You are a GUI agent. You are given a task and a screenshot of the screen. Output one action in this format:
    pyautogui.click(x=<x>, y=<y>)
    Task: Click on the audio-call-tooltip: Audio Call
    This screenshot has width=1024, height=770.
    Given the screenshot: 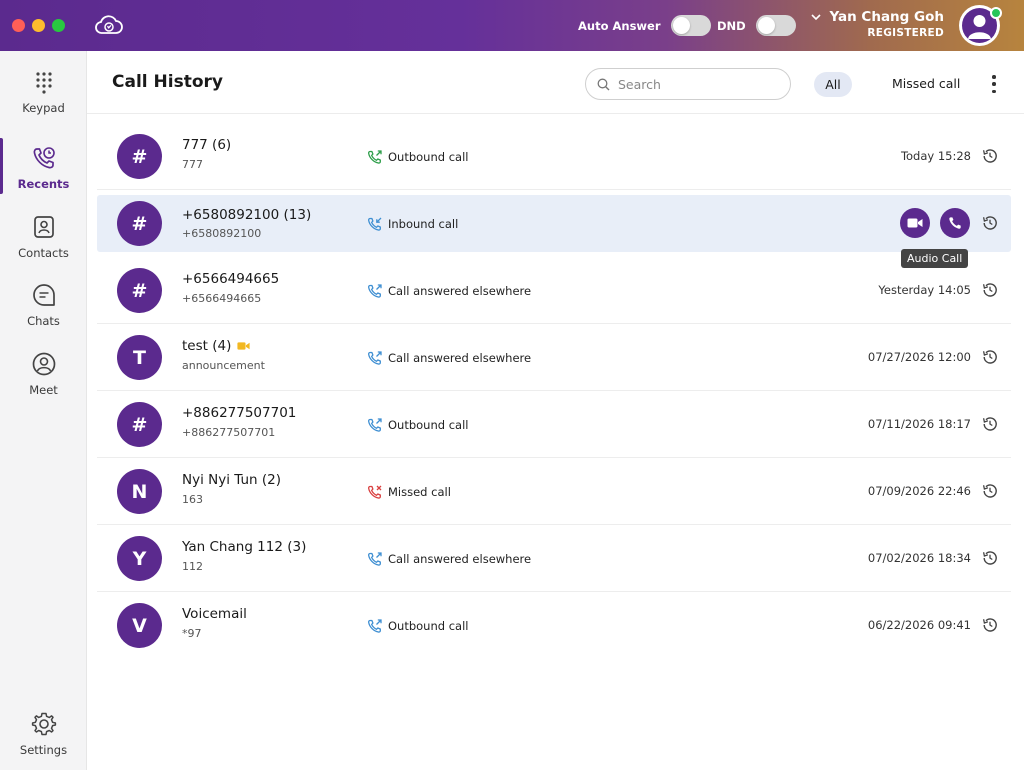 What is the action you would take?
    pyautogui.click(x=935, y=258)
    